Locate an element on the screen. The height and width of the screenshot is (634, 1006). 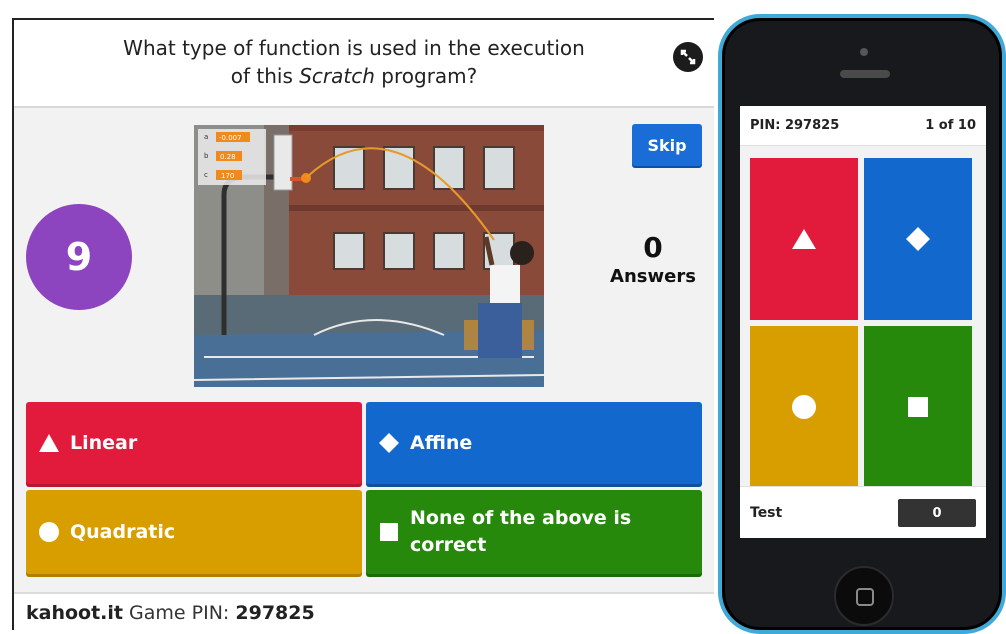
var-name-a: a is located at coordinates (206, 137).